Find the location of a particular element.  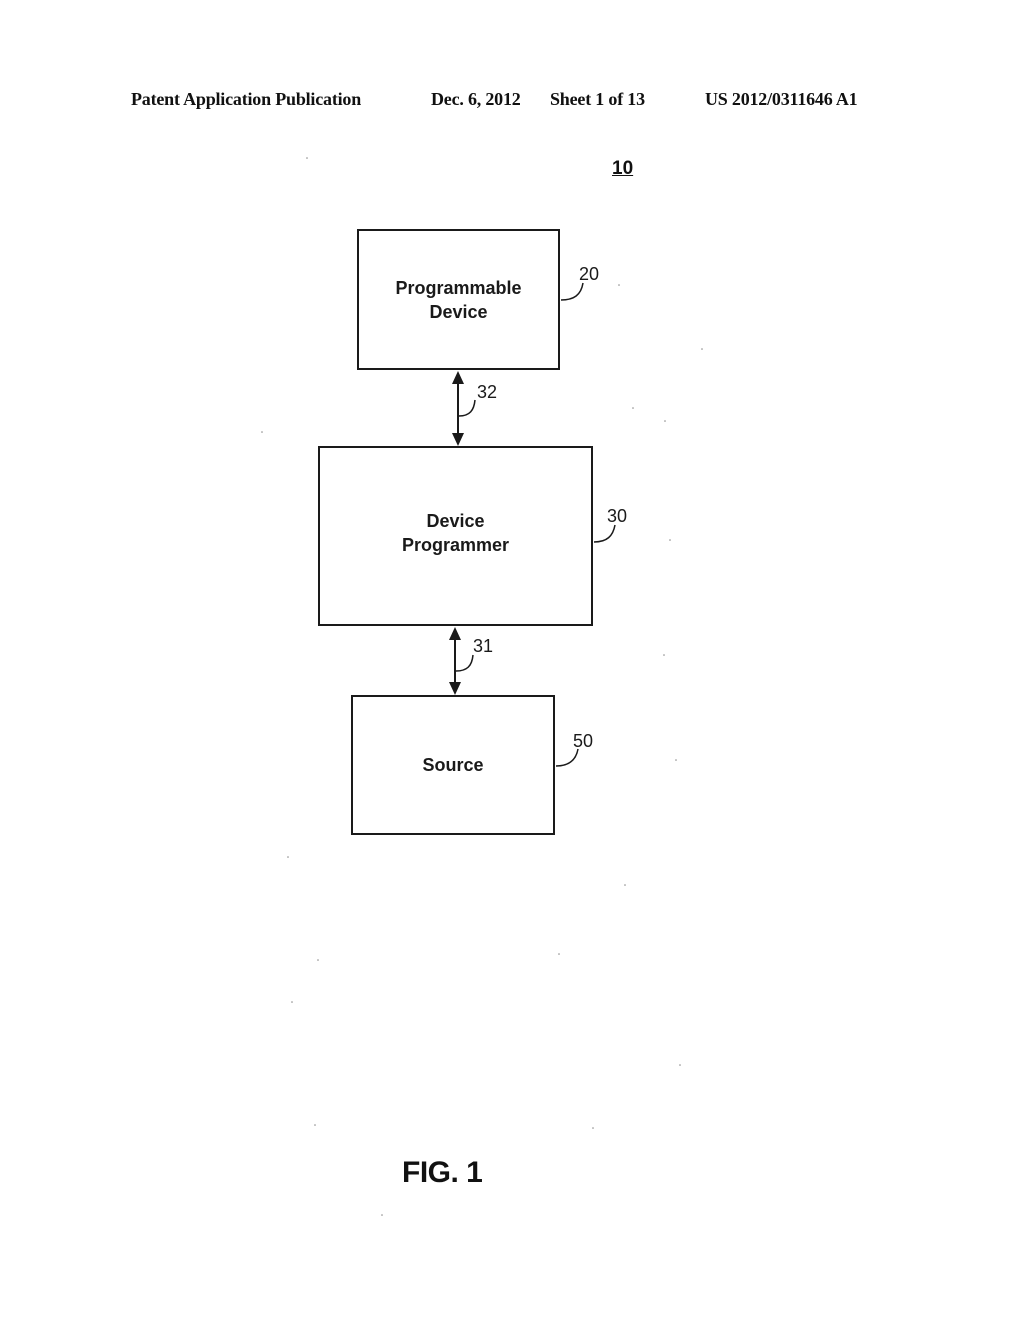

figure-caption: FIG. 1 is located at coordinates (442, 1172).